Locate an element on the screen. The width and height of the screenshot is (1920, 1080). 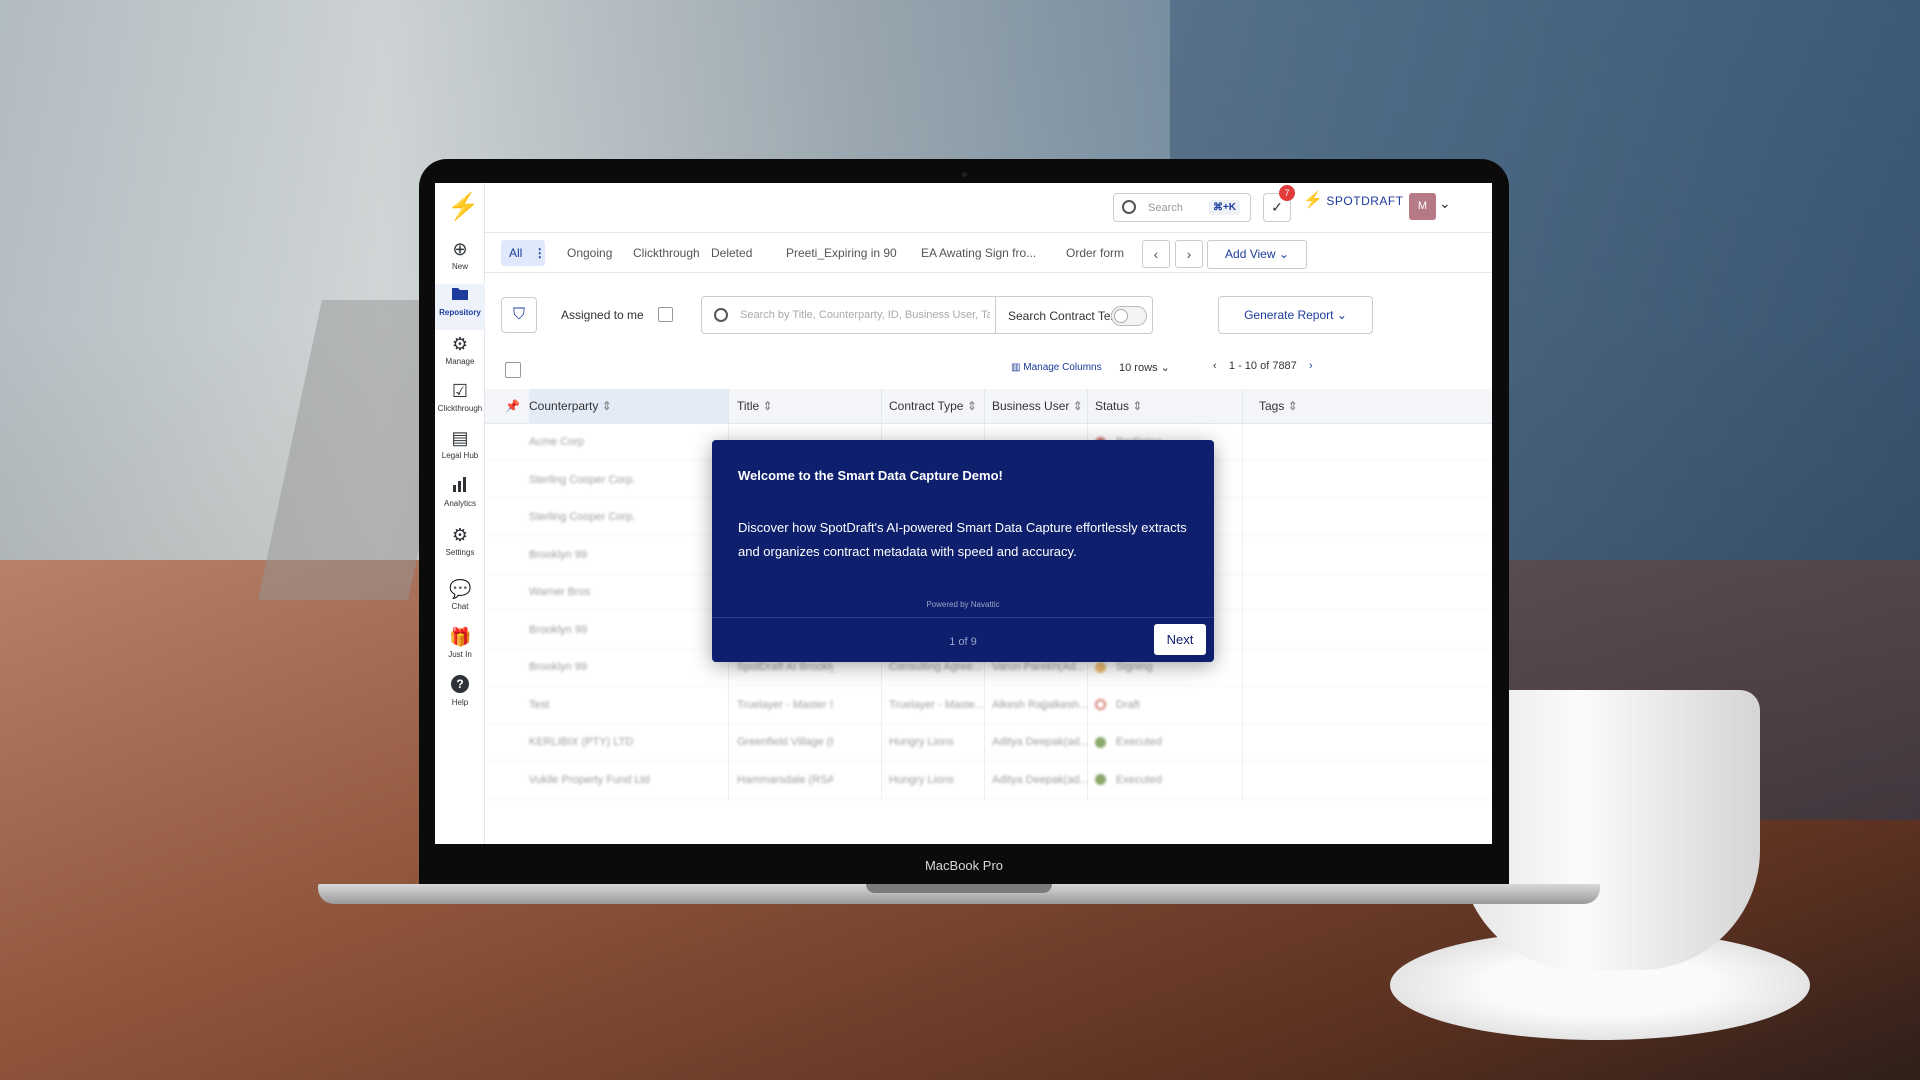
generate-report-button: Generate Report ⌄ is located at coordinates (1295, 315).